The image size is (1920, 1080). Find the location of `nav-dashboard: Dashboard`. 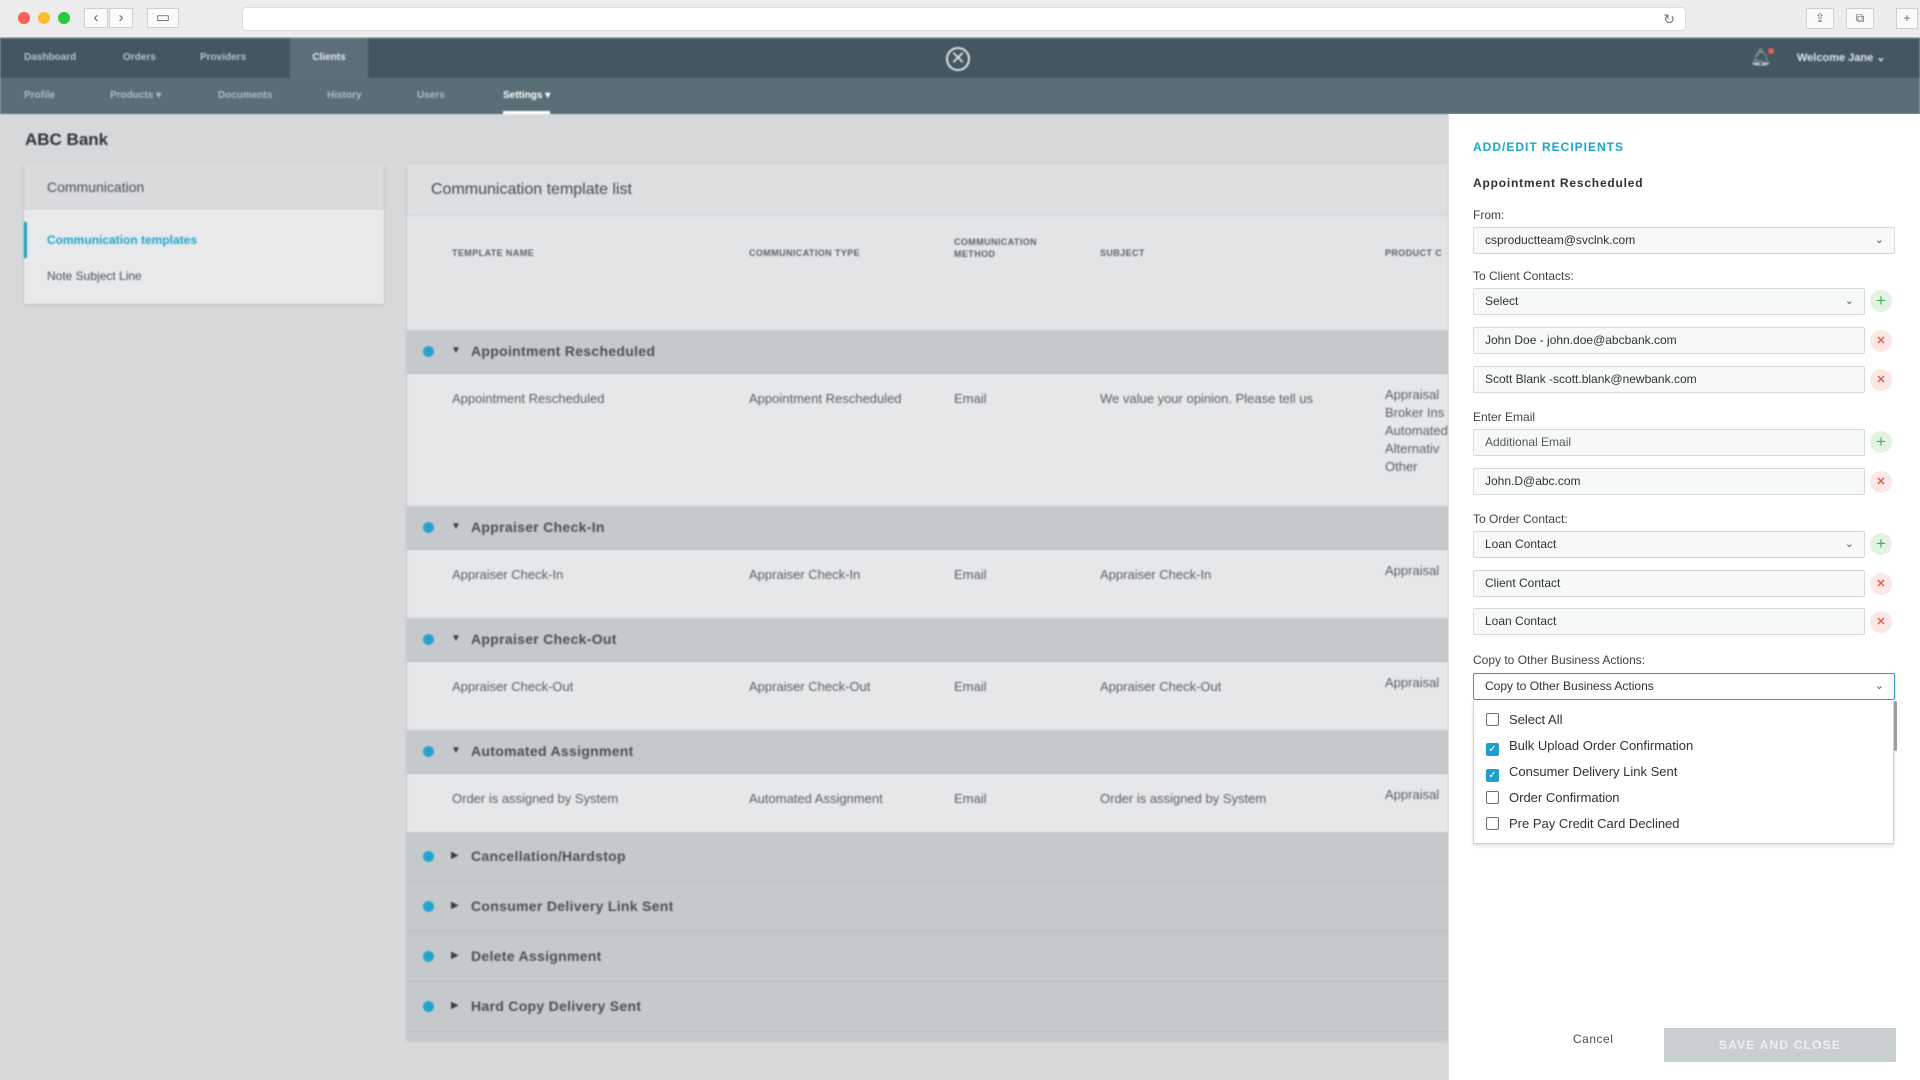

nav-dashboard: Dashboard is located at coordinates (50, 58).